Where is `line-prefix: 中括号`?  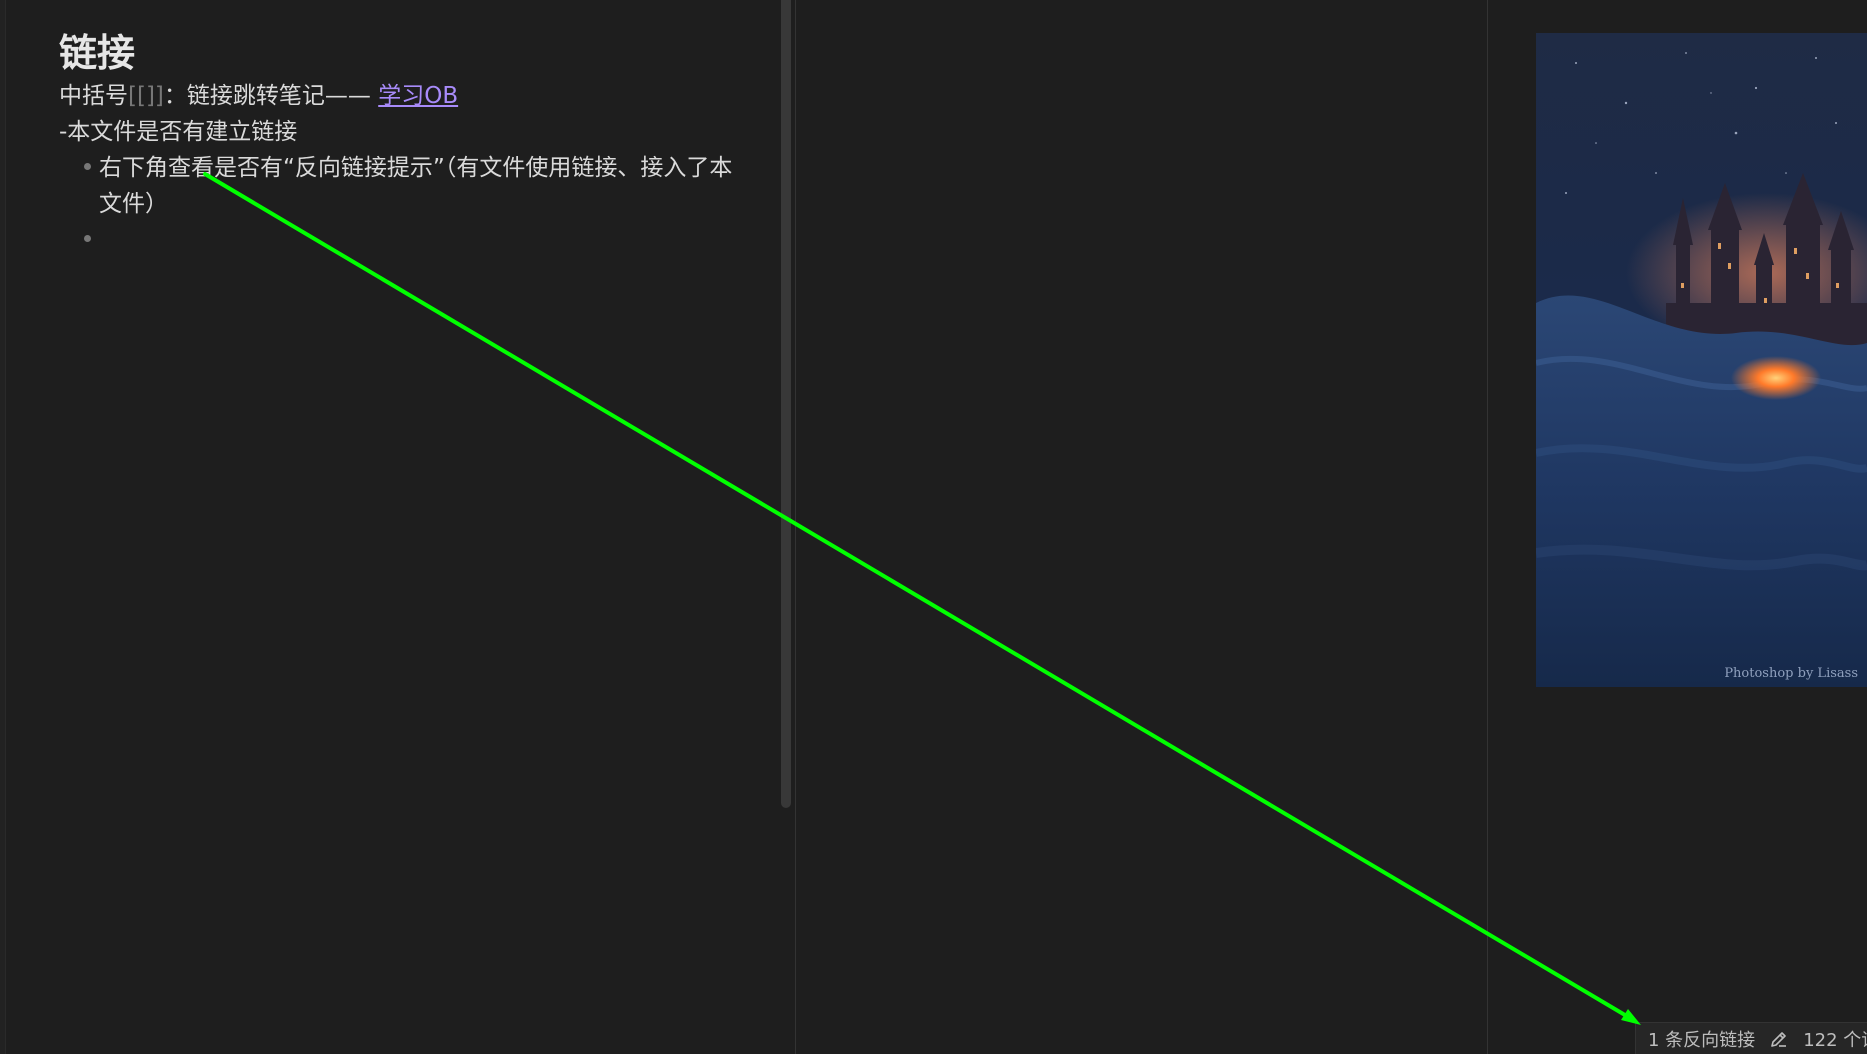
line-prefix: 中括号 is located at coordinates (93, 96).